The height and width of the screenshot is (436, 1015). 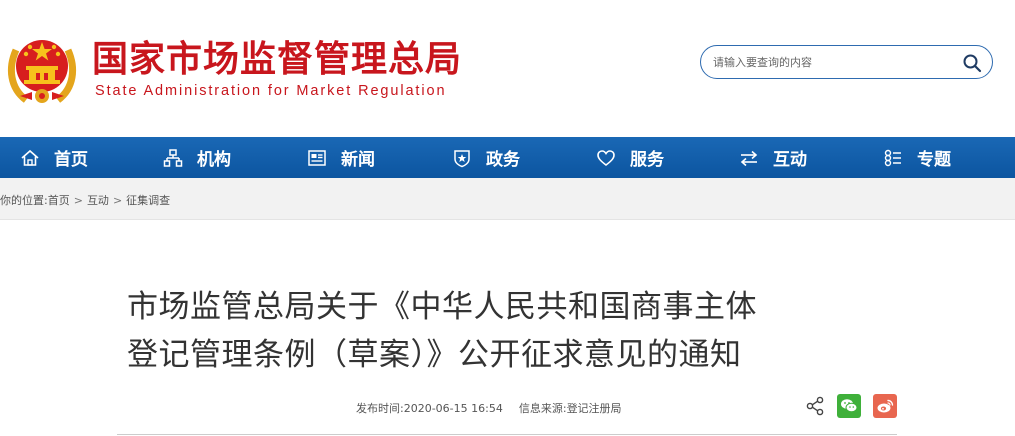 I want to click on article-meta: 发布时间:2020-06-15 16:54 信息来源:登记注册局, so click(x=489, y=408).